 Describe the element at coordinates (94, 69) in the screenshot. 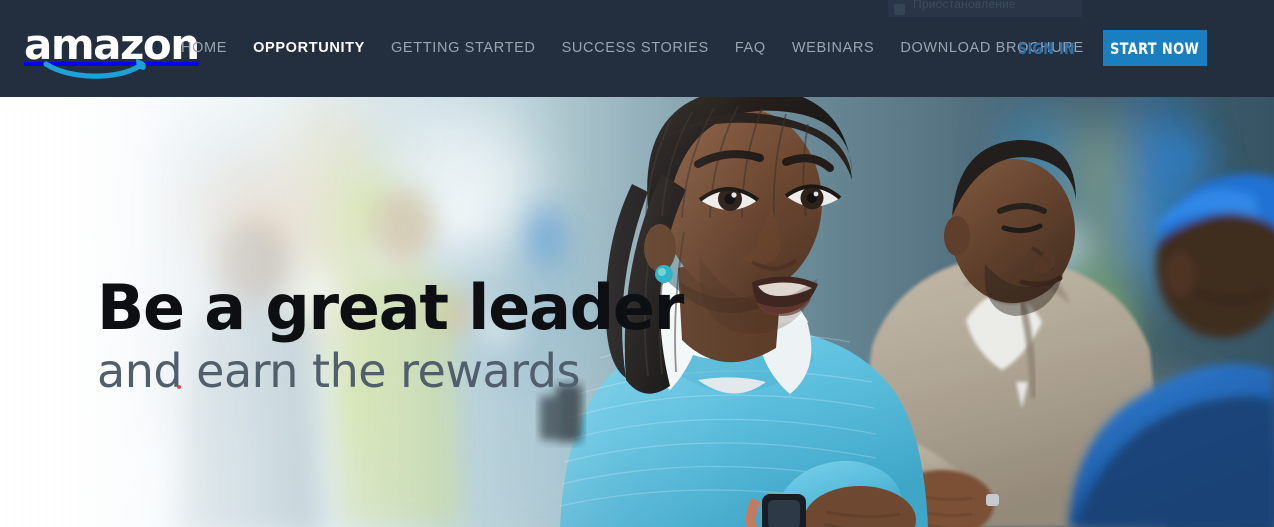

I see `amazon-smile-icon` at that location.